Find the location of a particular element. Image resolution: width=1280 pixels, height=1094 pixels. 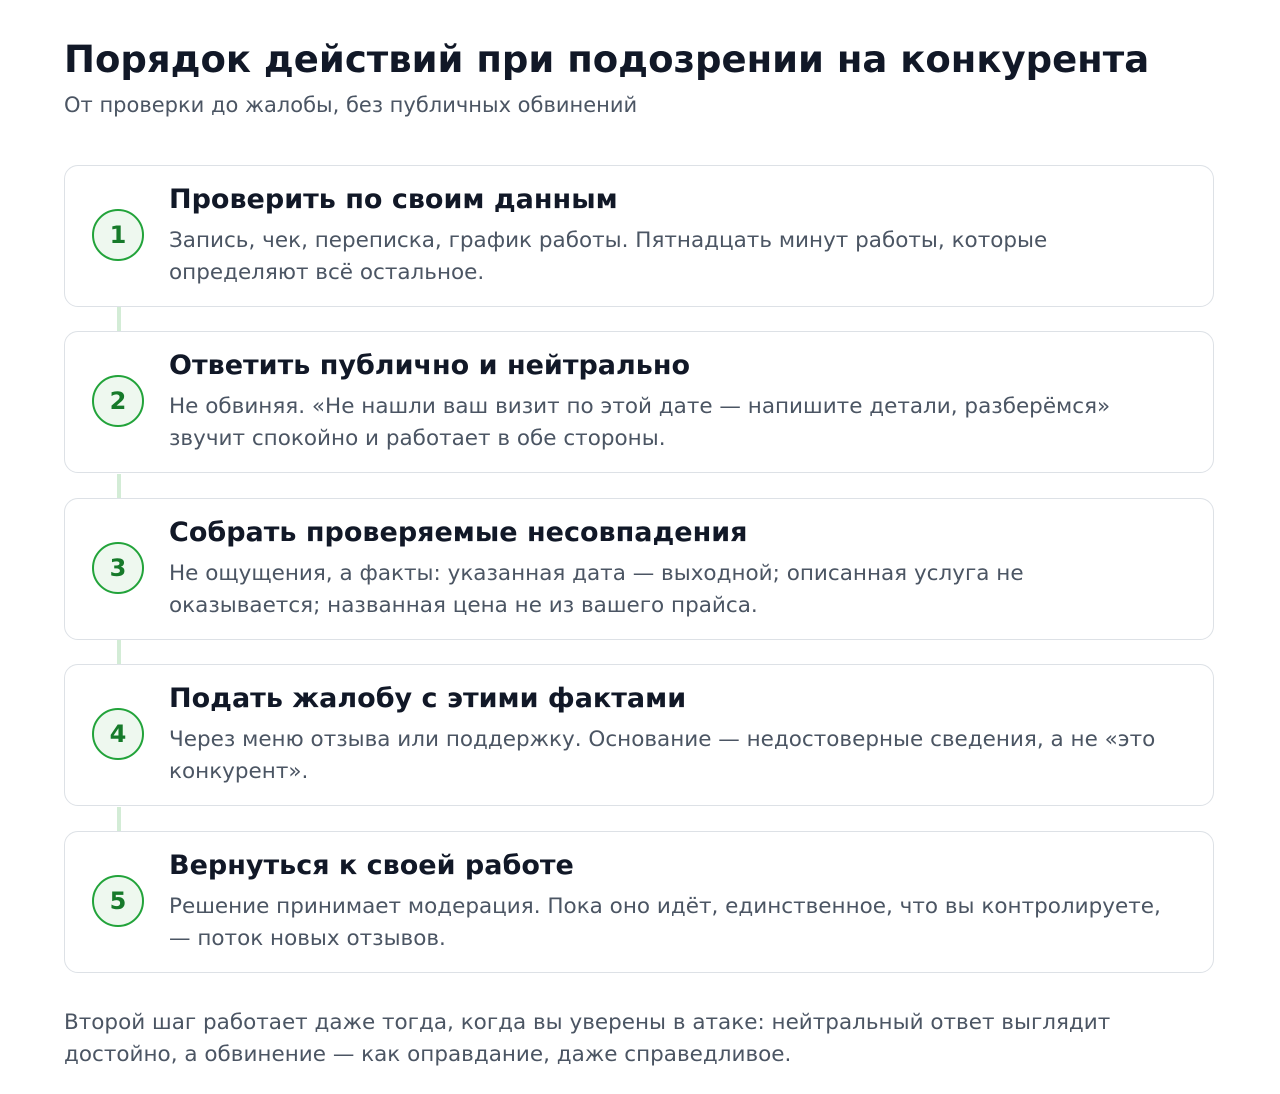

step-number-badge: 2 is located at coordinates (118, 401).